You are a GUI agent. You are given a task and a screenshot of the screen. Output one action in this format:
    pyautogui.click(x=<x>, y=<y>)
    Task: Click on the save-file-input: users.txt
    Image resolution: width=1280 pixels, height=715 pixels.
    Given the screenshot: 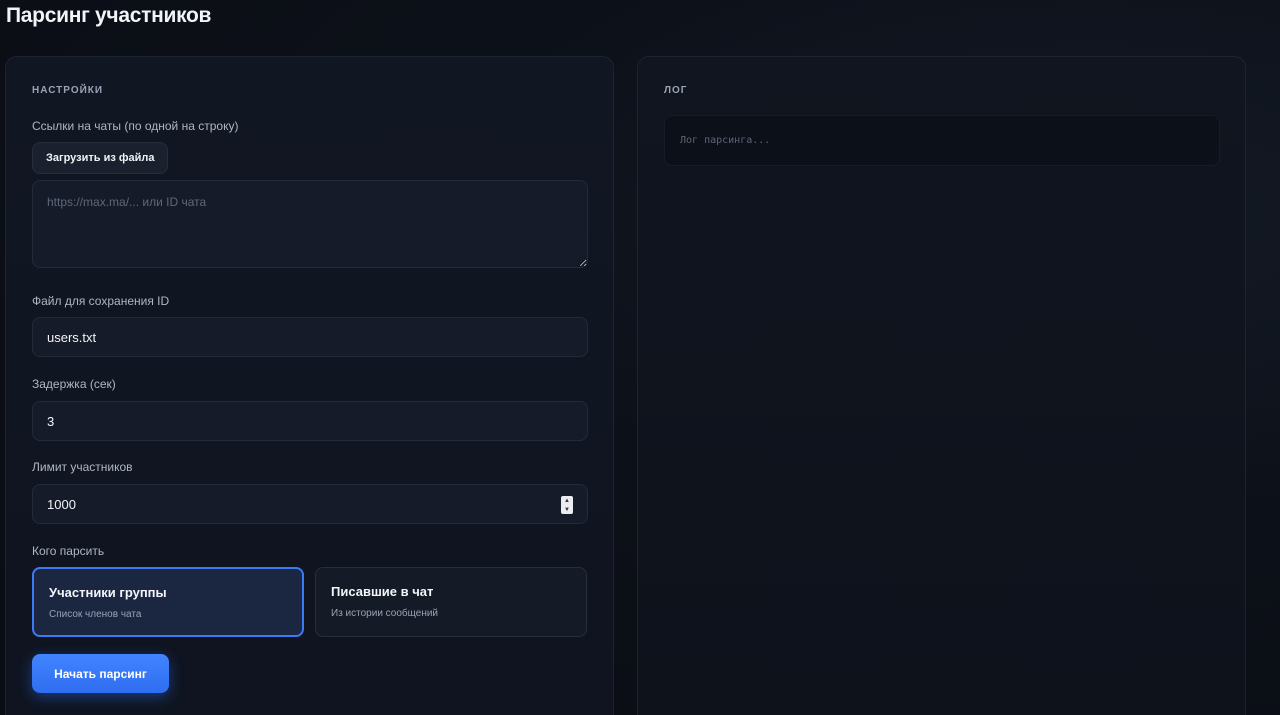 What is the action you would take?
    pyautogui.click(x=310, y=337)
    